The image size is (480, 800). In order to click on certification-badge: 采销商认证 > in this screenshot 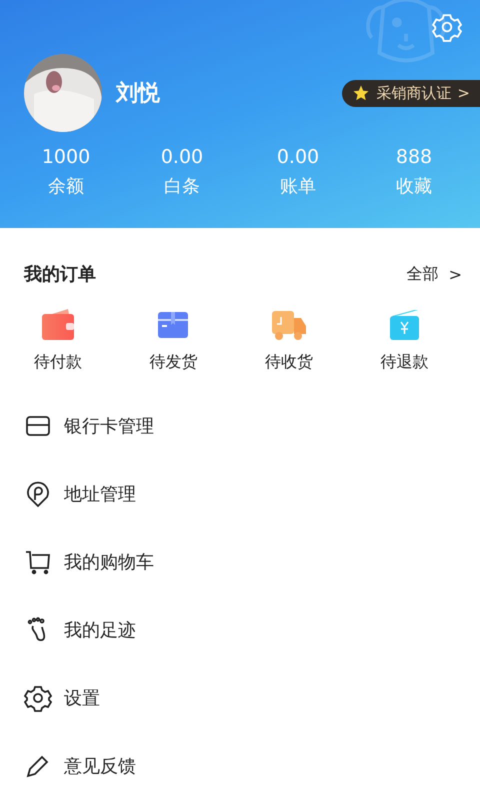, I will do `click(411, 93)`.